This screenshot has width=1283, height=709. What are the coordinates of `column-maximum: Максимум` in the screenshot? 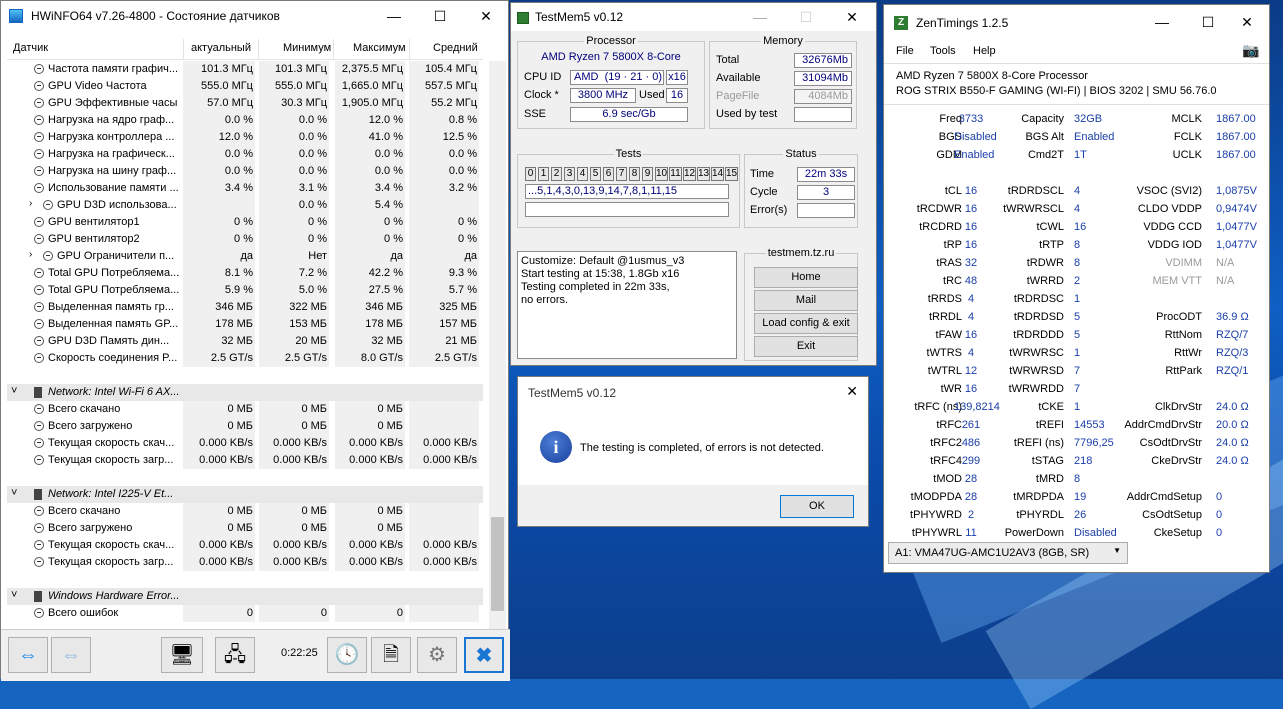 It's located at (379, 48).